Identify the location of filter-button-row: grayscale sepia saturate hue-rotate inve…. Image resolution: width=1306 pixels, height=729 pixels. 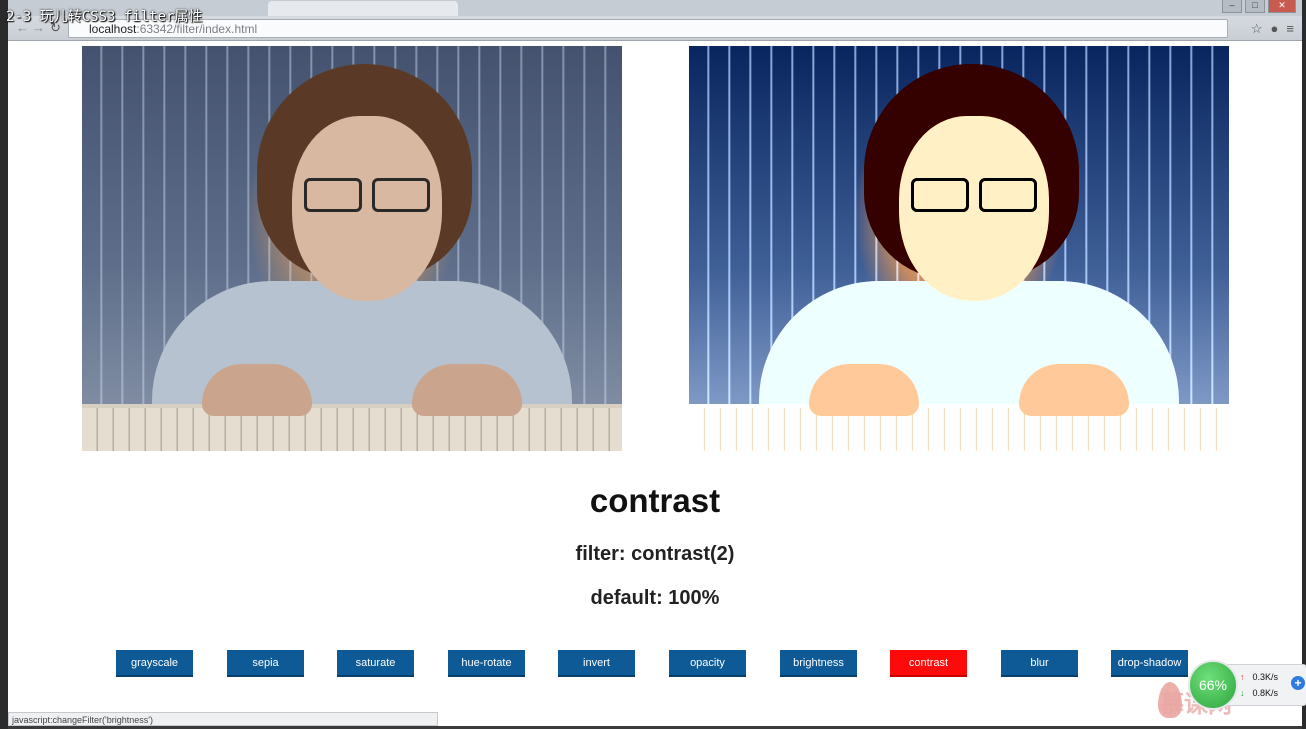
(653, 663).